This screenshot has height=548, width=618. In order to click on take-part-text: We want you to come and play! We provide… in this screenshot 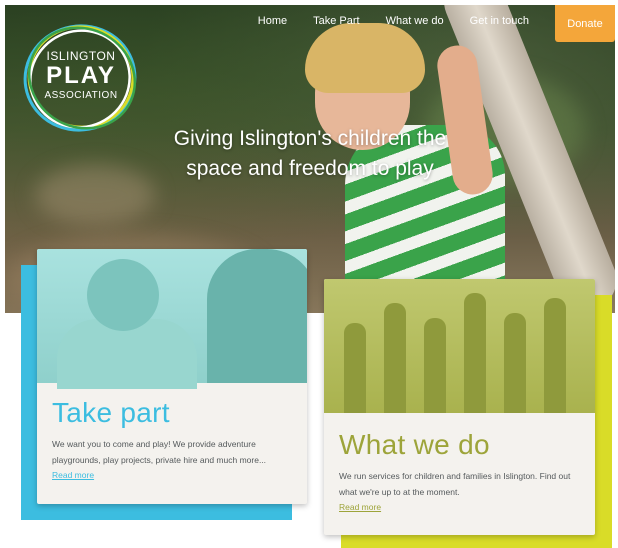, I will do `click(159, 452)`.